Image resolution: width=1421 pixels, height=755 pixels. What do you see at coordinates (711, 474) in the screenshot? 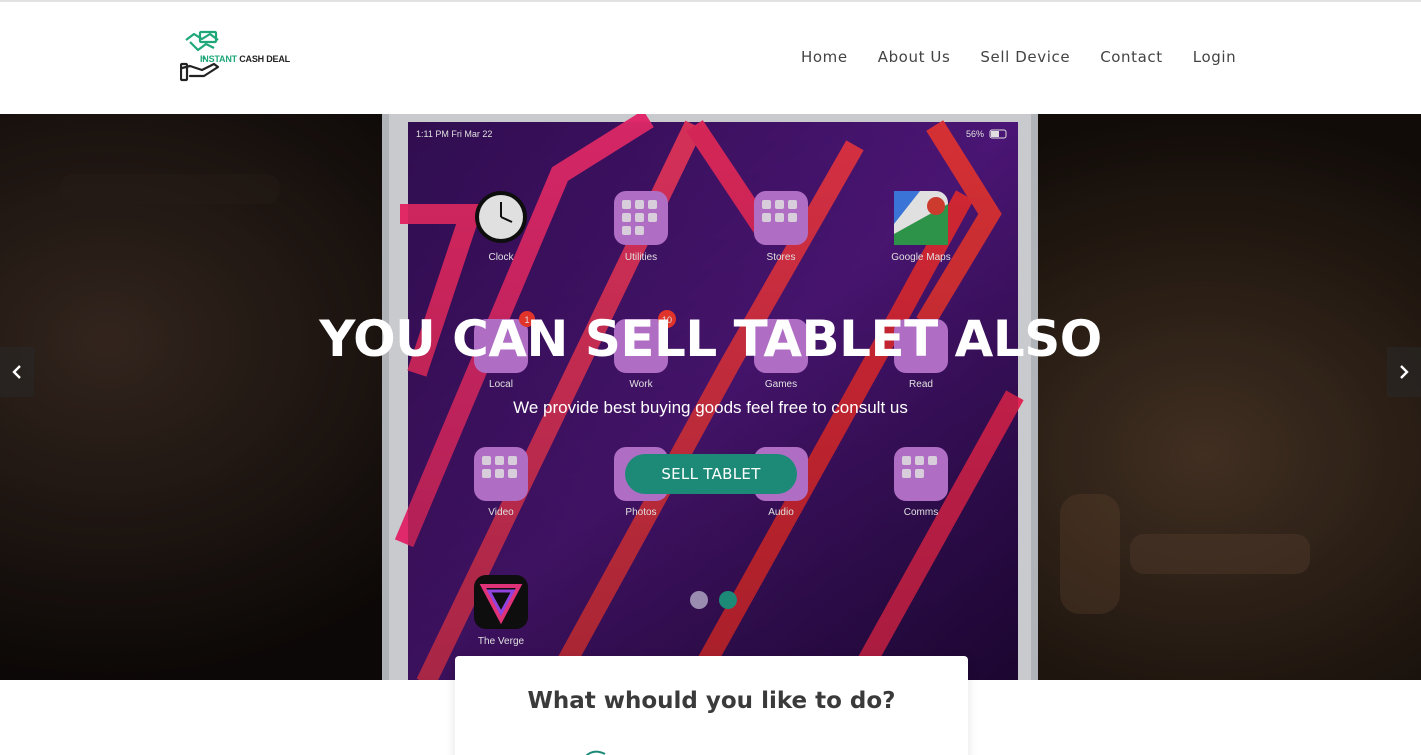
I see `sell-tablet-button: SELL TABLET` at bounding box center [711, 474].